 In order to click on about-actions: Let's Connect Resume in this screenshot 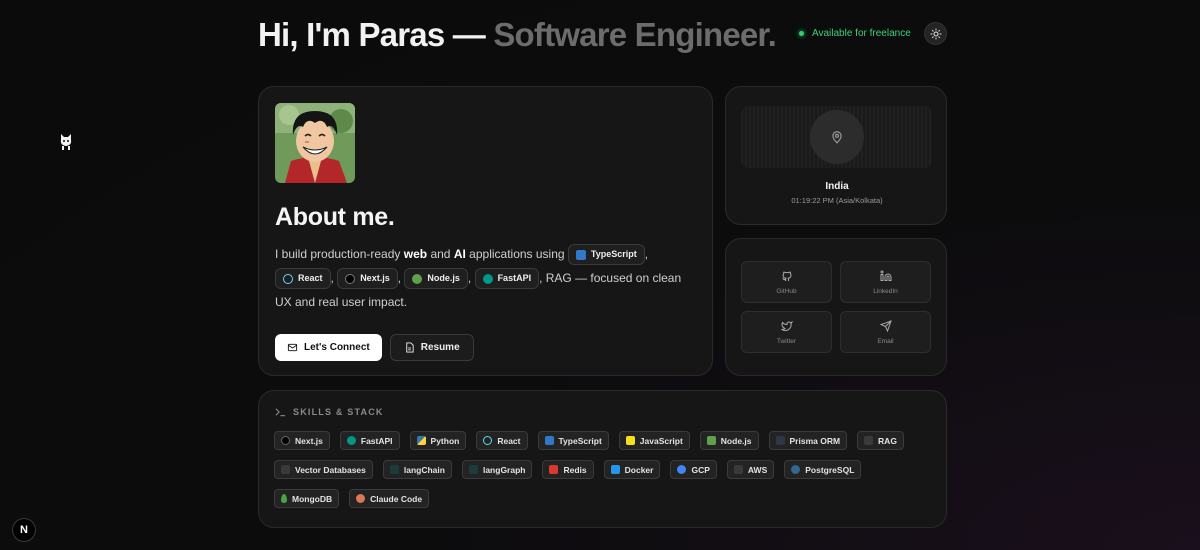, I will do `click(374, 347)`.